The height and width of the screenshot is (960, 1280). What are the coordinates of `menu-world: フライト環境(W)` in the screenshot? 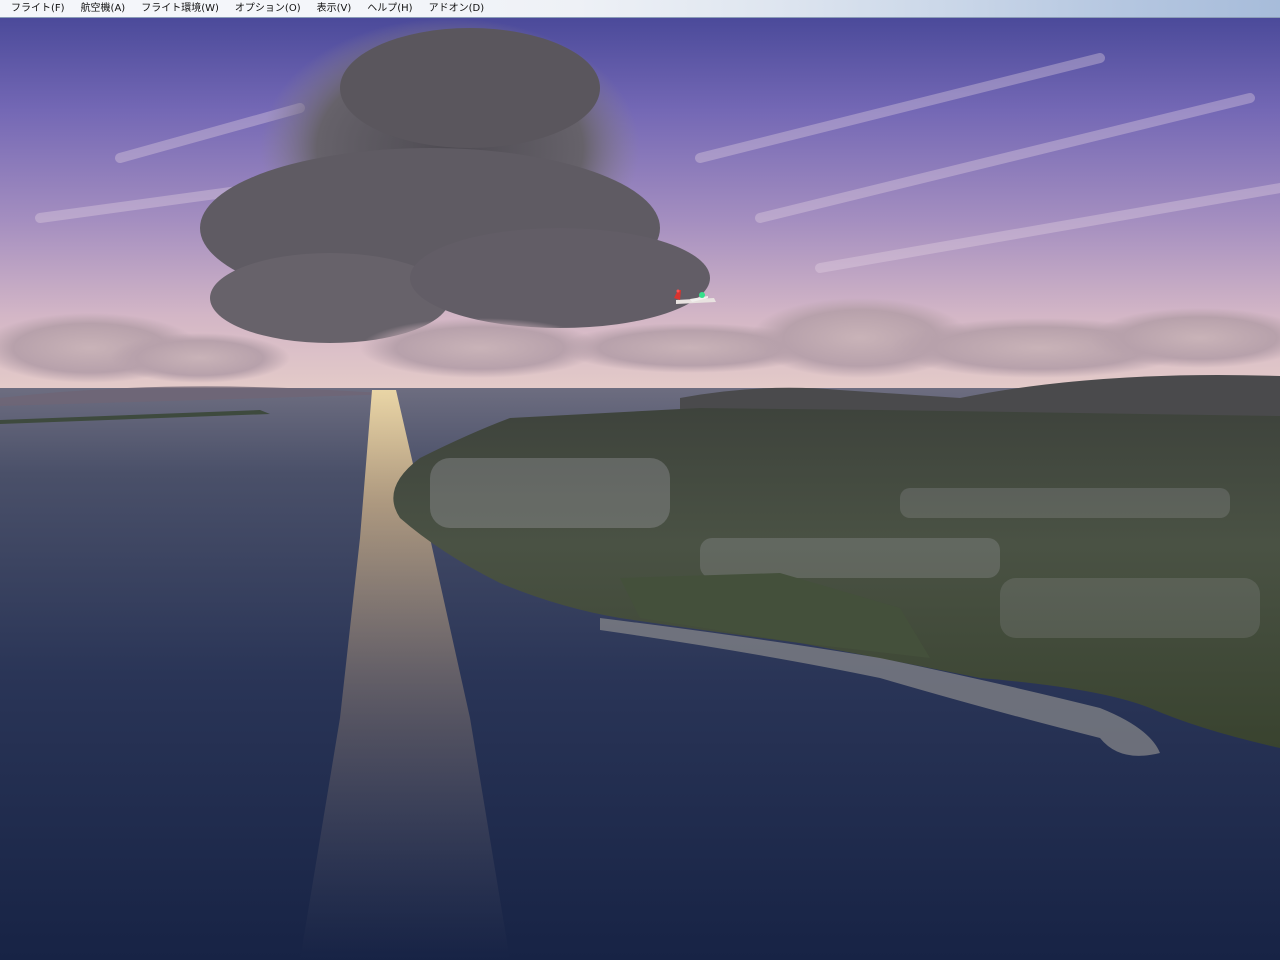 It's located at (180, 9).